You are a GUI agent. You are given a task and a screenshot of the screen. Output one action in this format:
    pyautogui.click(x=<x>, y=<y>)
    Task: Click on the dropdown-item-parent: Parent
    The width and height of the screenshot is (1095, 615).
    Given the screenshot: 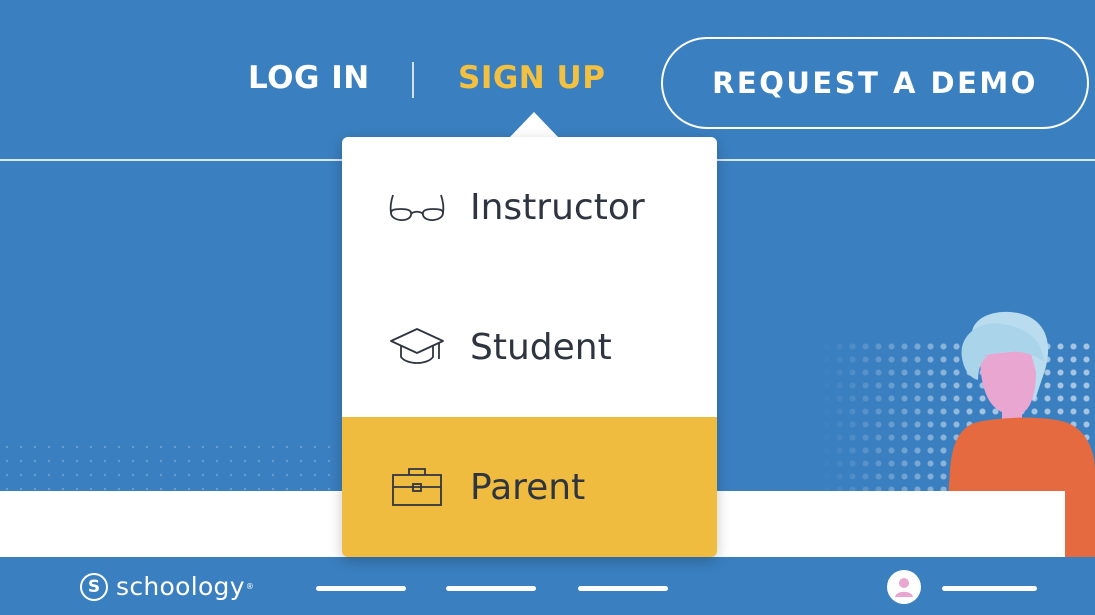 What is the action you would take?
    pyautogui.click(x=529, y=487)
    